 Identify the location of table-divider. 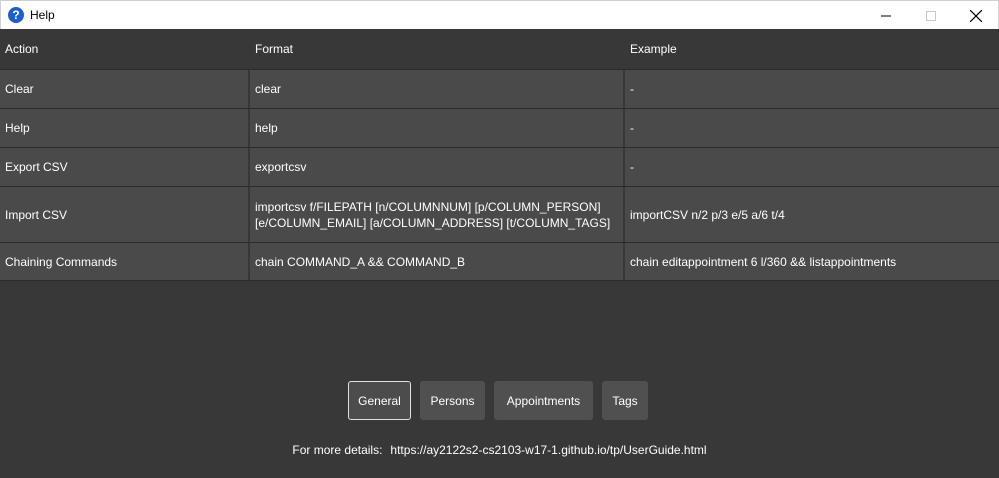
(499, 280).